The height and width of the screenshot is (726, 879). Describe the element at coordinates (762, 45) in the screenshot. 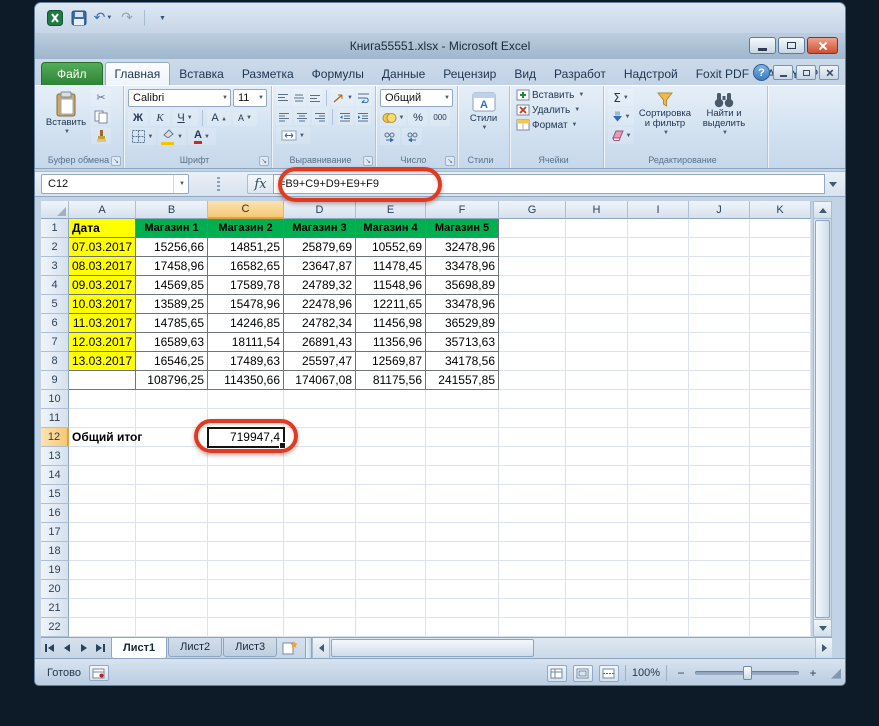

I see `minimize-button` at that location.